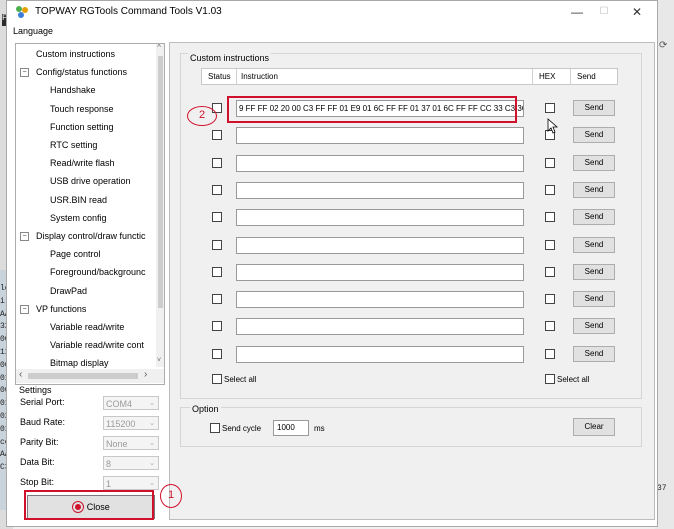 This screenshot has width=674, height=529. I want to click on select-all-status-label: Select all, so click(240, 379).